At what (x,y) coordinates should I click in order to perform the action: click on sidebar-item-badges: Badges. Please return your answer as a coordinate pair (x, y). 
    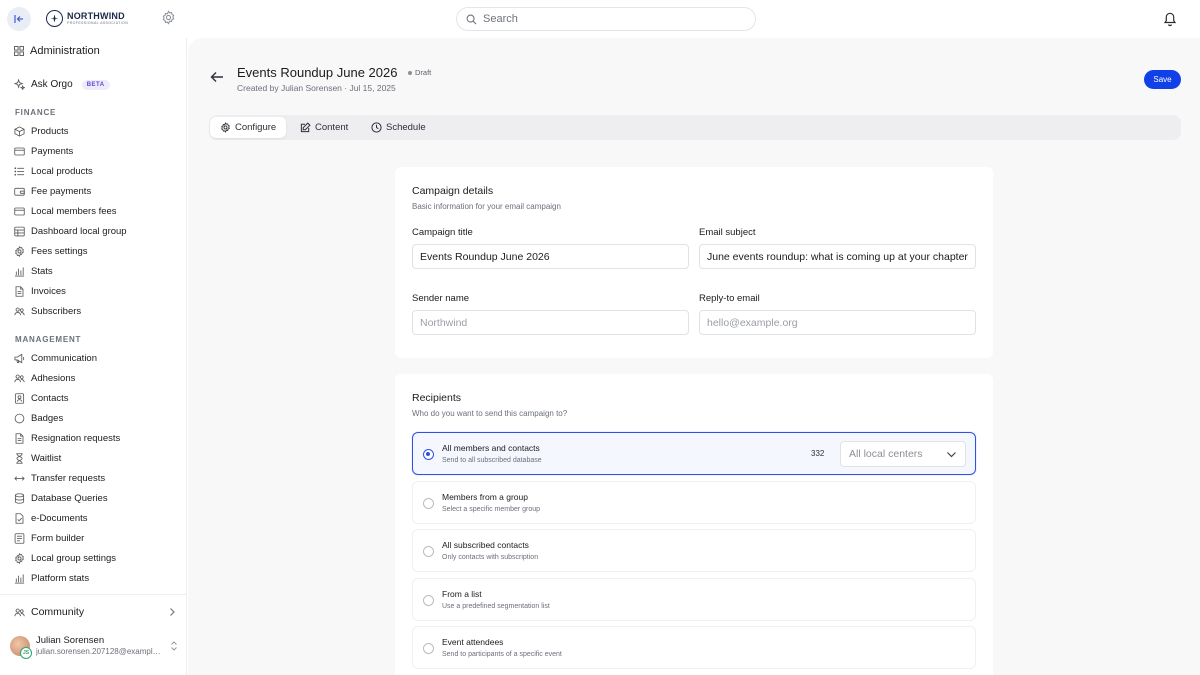
    Looking at the image, I should click on (38, 418).